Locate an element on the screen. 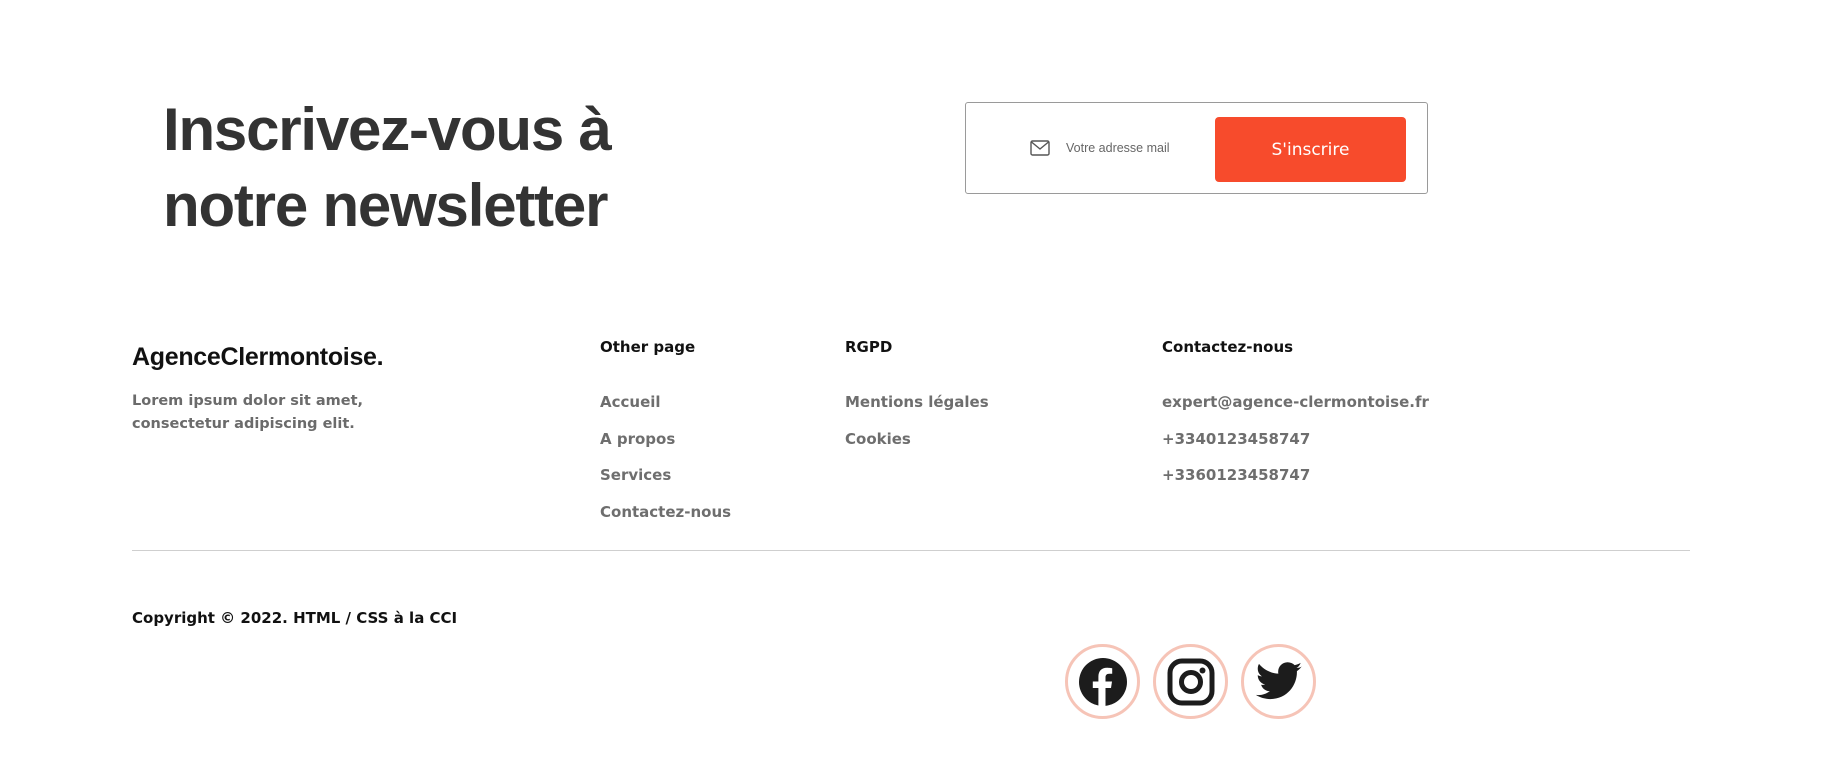 This screenshot has height=767, width=1824. list-item: Accueil is located at coordinates (665, 410).